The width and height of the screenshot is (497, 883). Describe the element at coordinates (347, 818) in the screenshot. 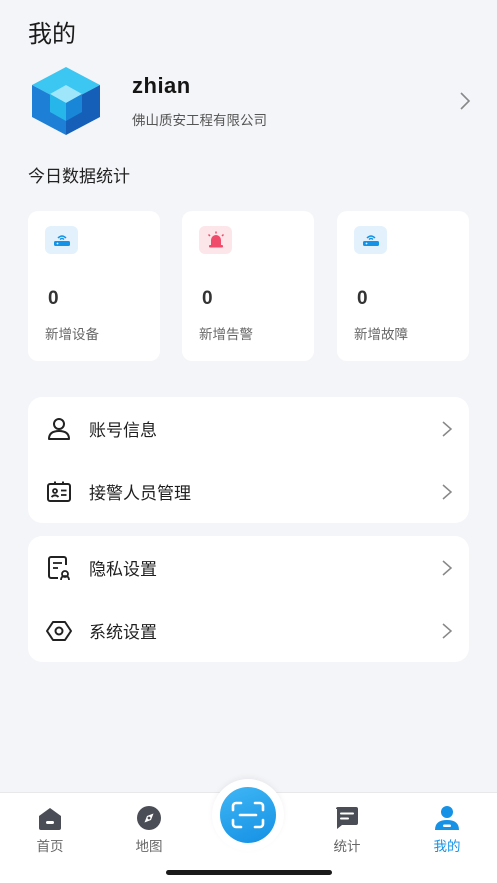

I see `chat-icon` at that location.